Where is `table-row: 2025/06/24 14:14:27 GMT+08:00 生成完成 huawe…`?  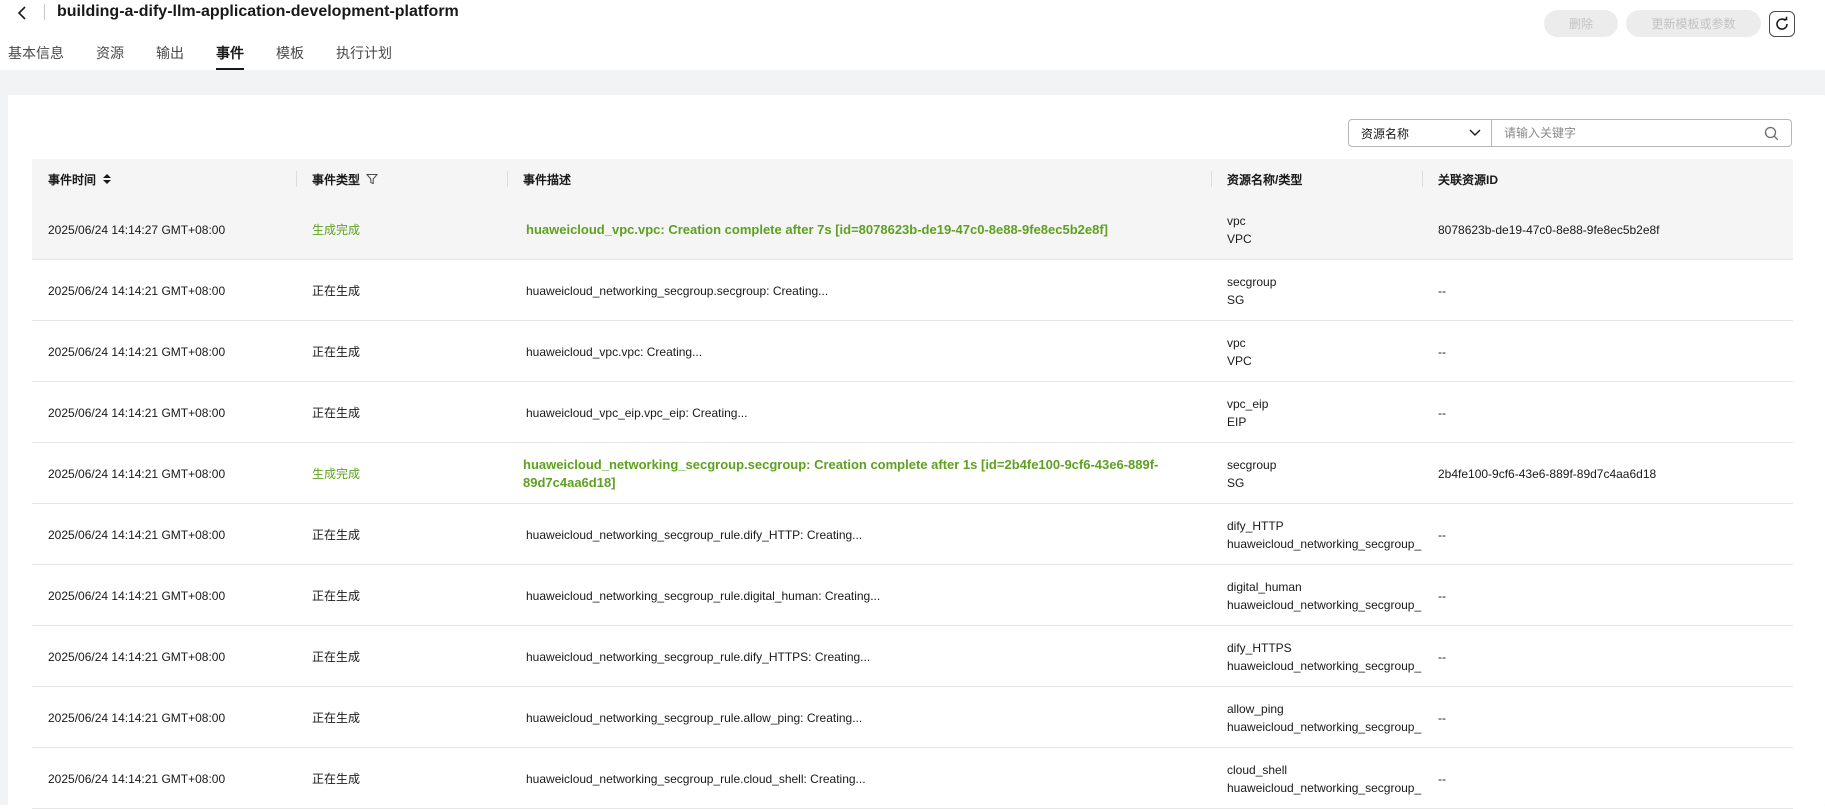 table-row: 2025/06/24 14:14:27 GMT+08:00 生成完成 huawe… is located at coordinates (912, 229).